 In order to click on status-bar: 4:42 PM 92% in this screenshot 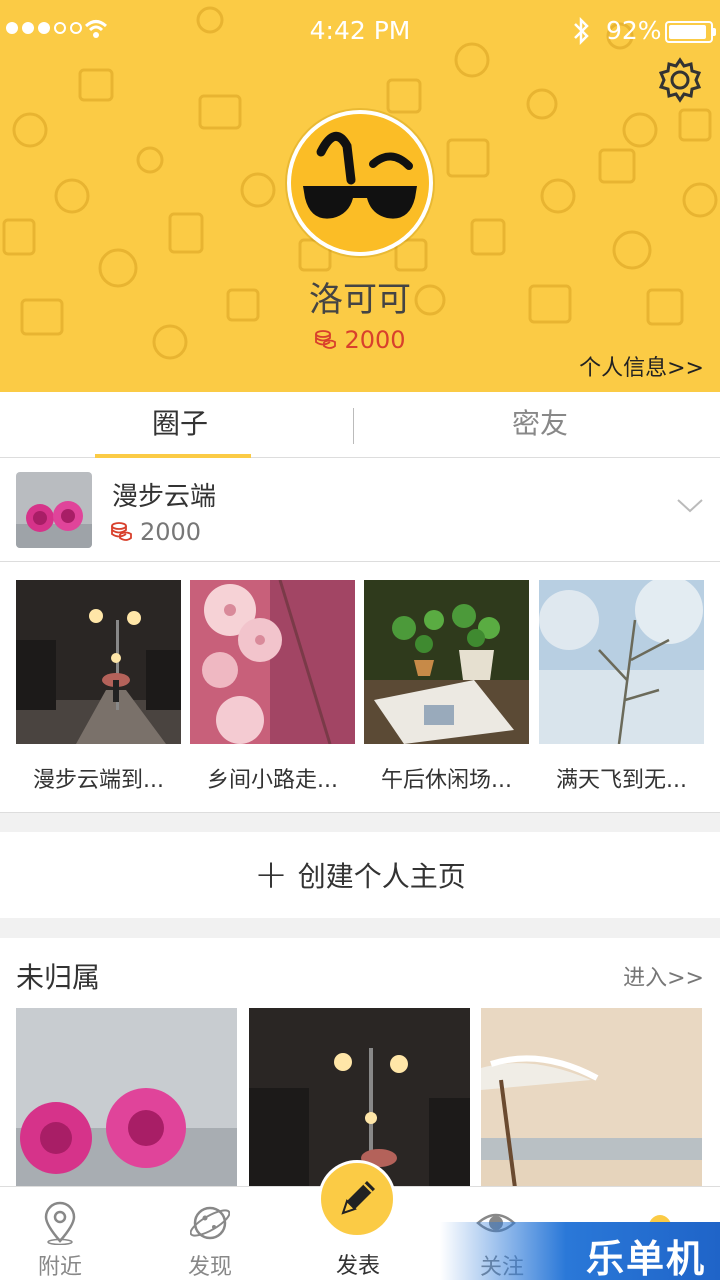, I will do `click(360, 31)`.